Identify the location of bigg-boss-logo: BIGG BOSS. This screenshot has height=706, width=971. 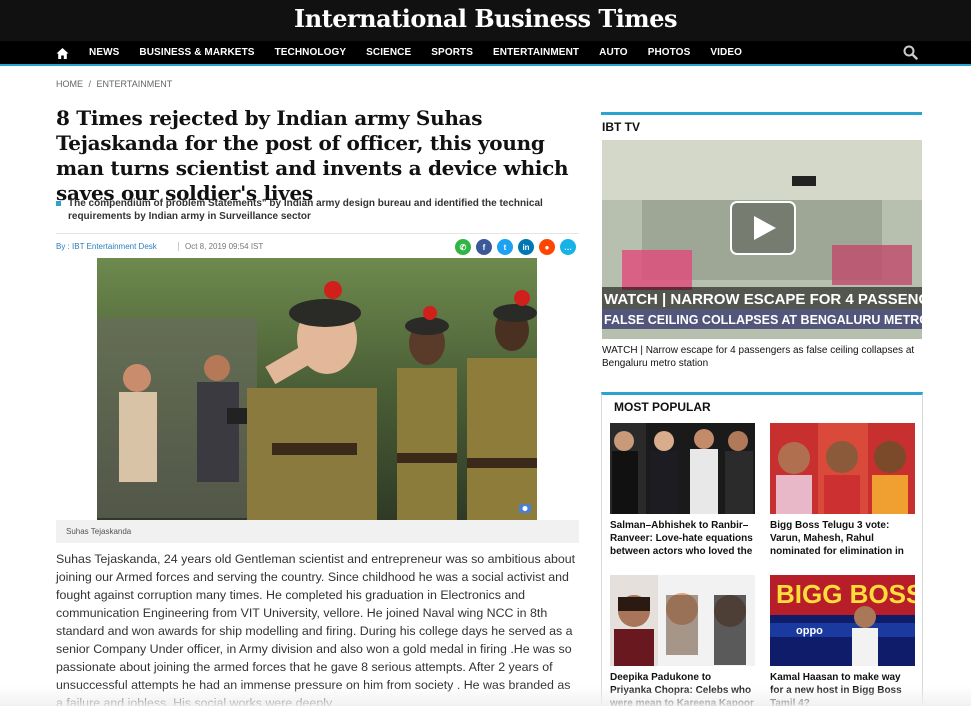
(845, 594).